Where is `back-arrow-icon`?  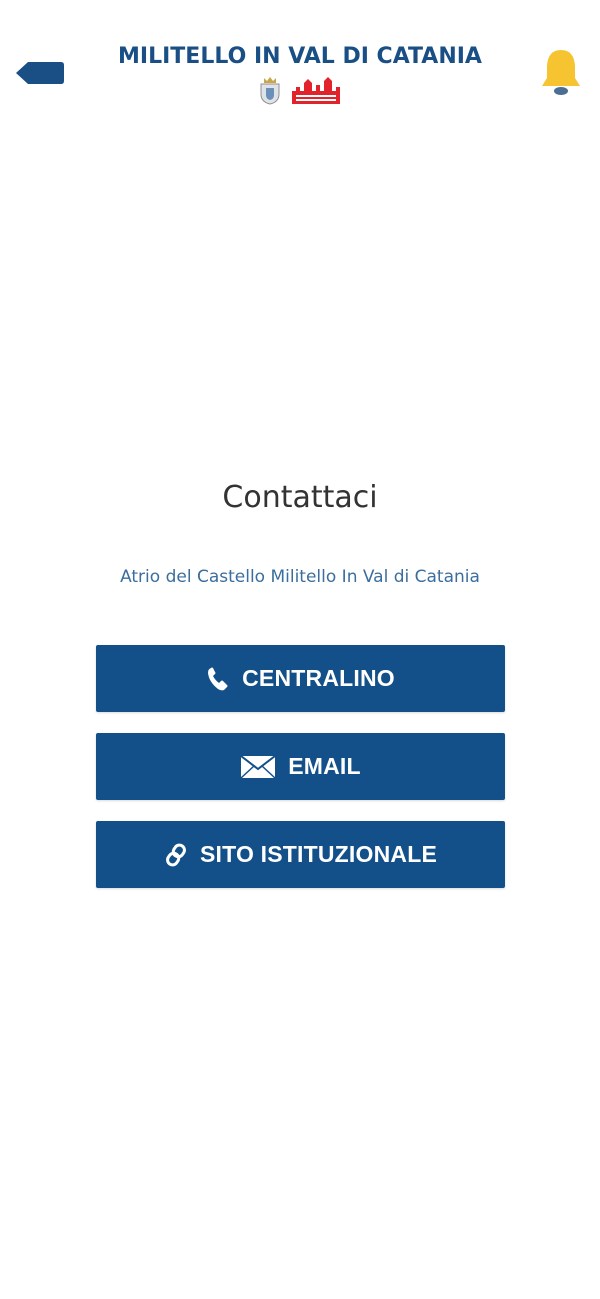 back-arrow-icon is located at coordinates (40, 73).